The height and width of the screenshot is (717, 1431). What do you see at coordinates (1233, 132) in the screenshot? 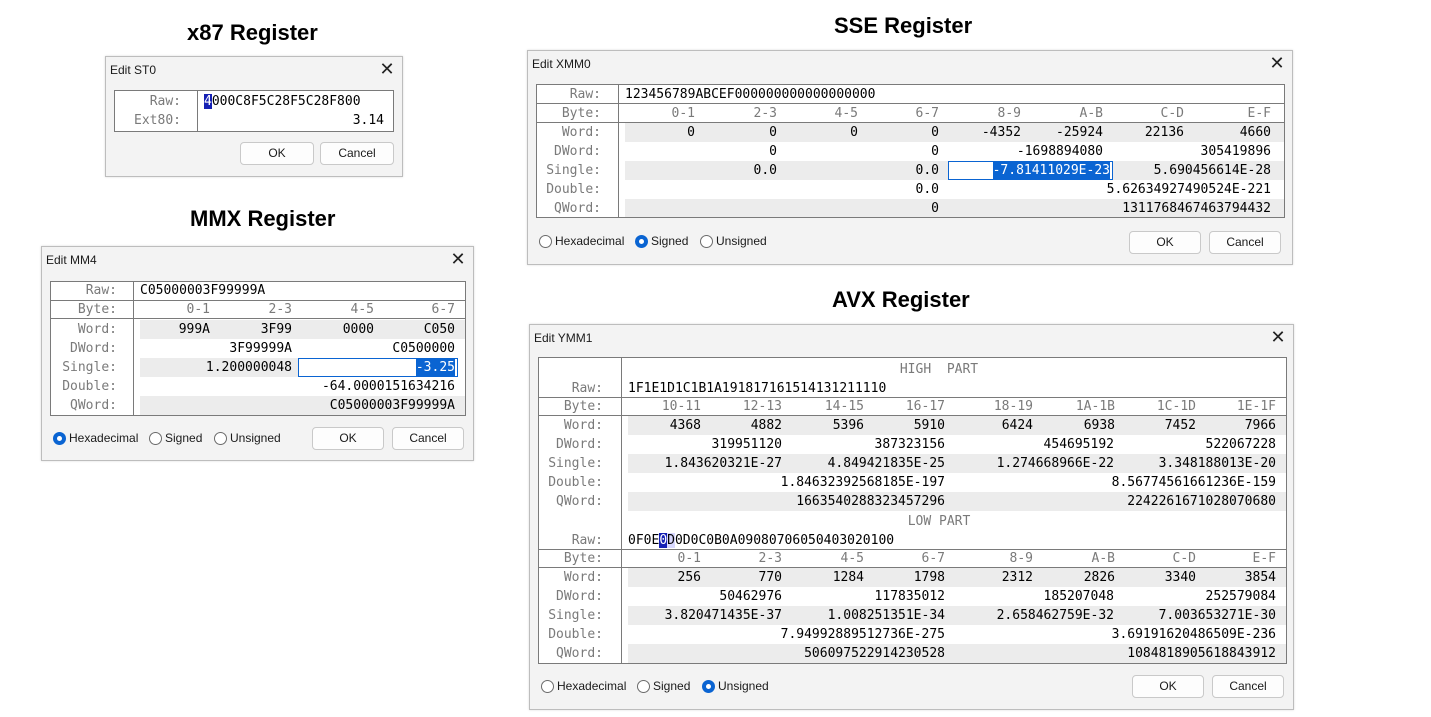
I see `word-cell: 4660` at bounding box center [1233, 132].